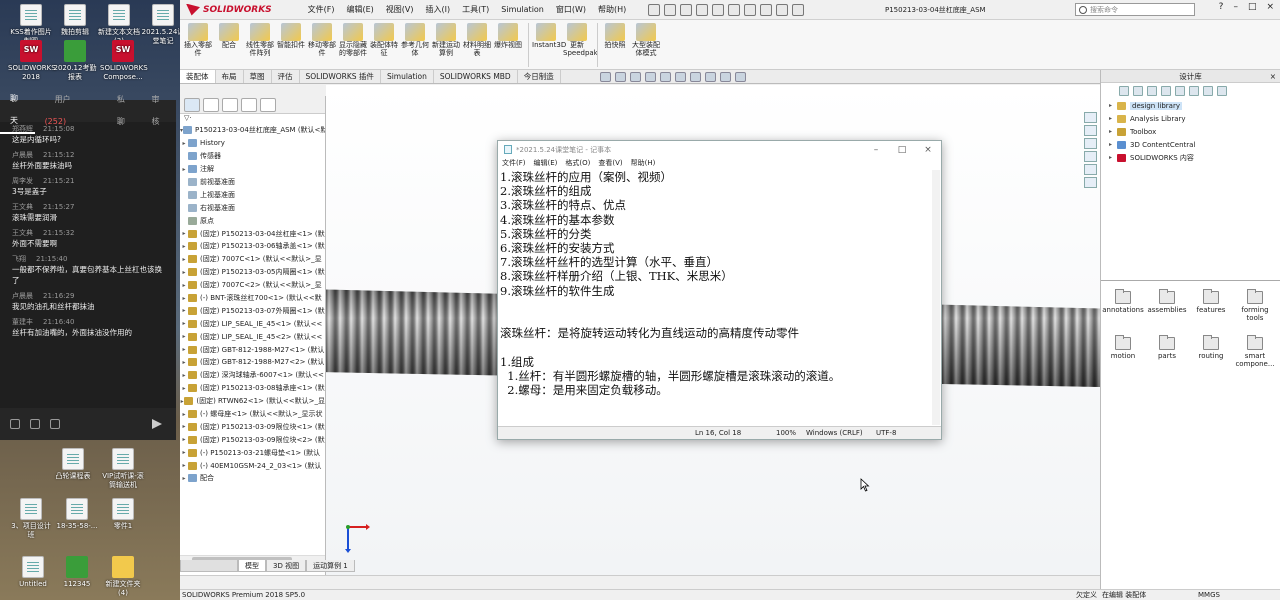 The height and width of the screenshot is (600, 1280). What do you see at coordinates (252, 478) in the screenshot?
I see `tree-item: ▸ 配合` at bounding box center [252, 478].